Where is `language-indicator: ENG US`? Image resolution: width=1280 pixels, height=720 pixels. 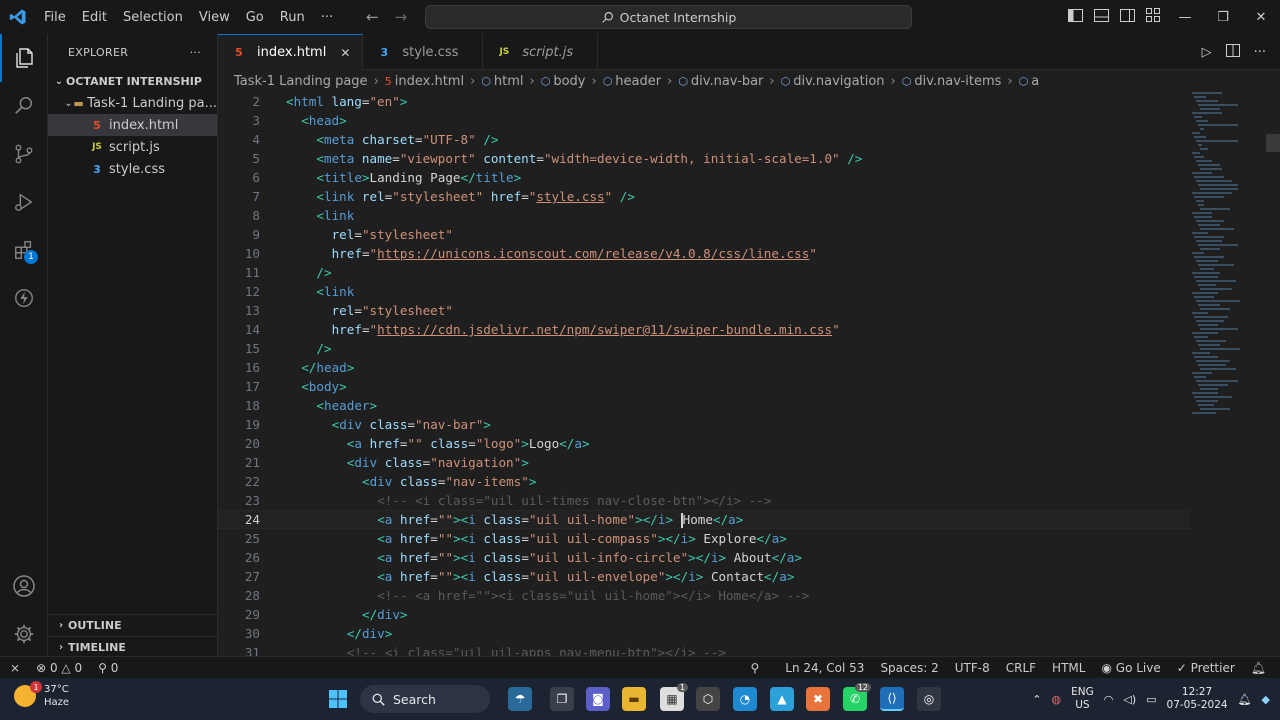 language-indicator: ENG US is located at coordinates (1082, 699).